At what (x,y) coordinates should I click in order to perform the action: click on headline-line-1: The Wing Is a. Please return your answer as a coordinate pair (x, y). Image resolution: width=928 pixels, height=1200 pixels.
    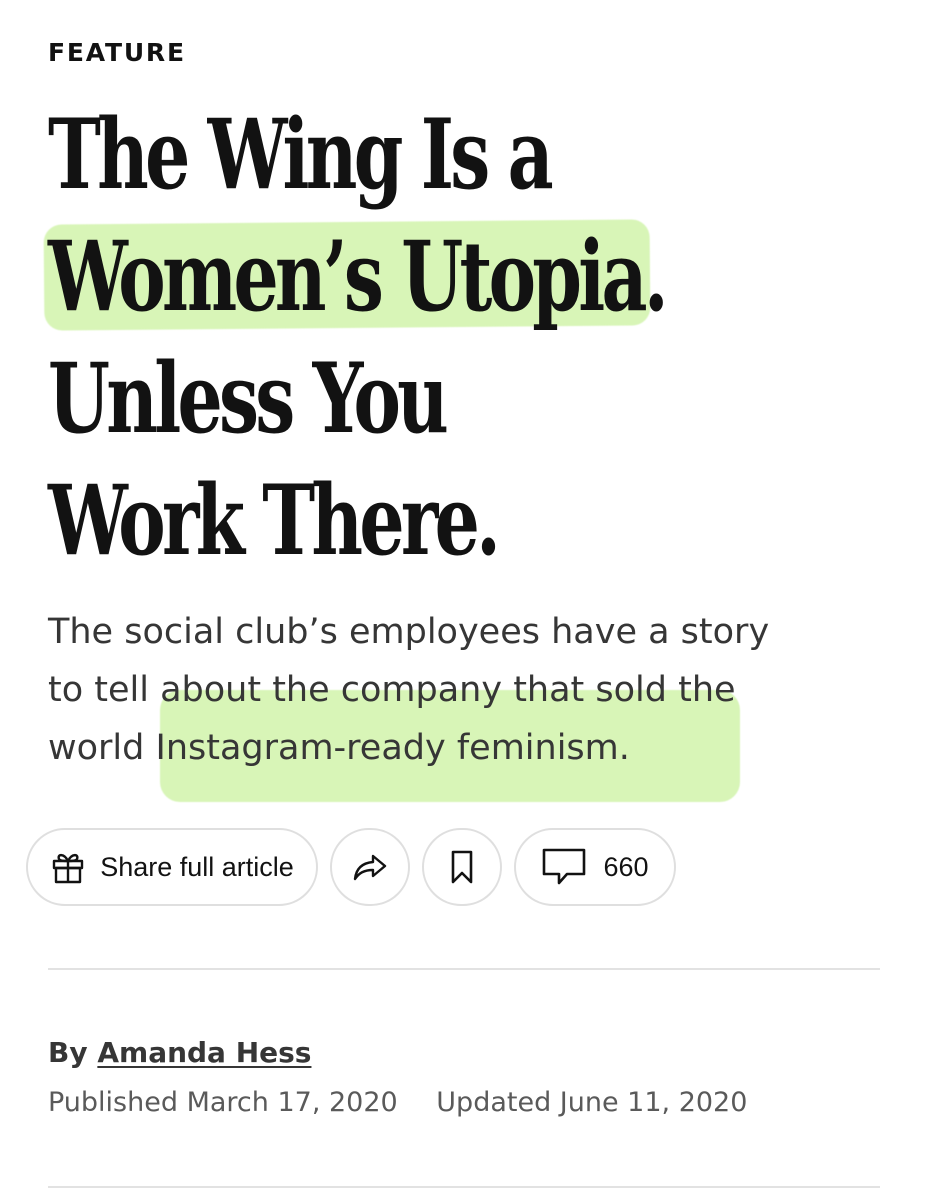
    Looking at the image, I should click on (301, 154).